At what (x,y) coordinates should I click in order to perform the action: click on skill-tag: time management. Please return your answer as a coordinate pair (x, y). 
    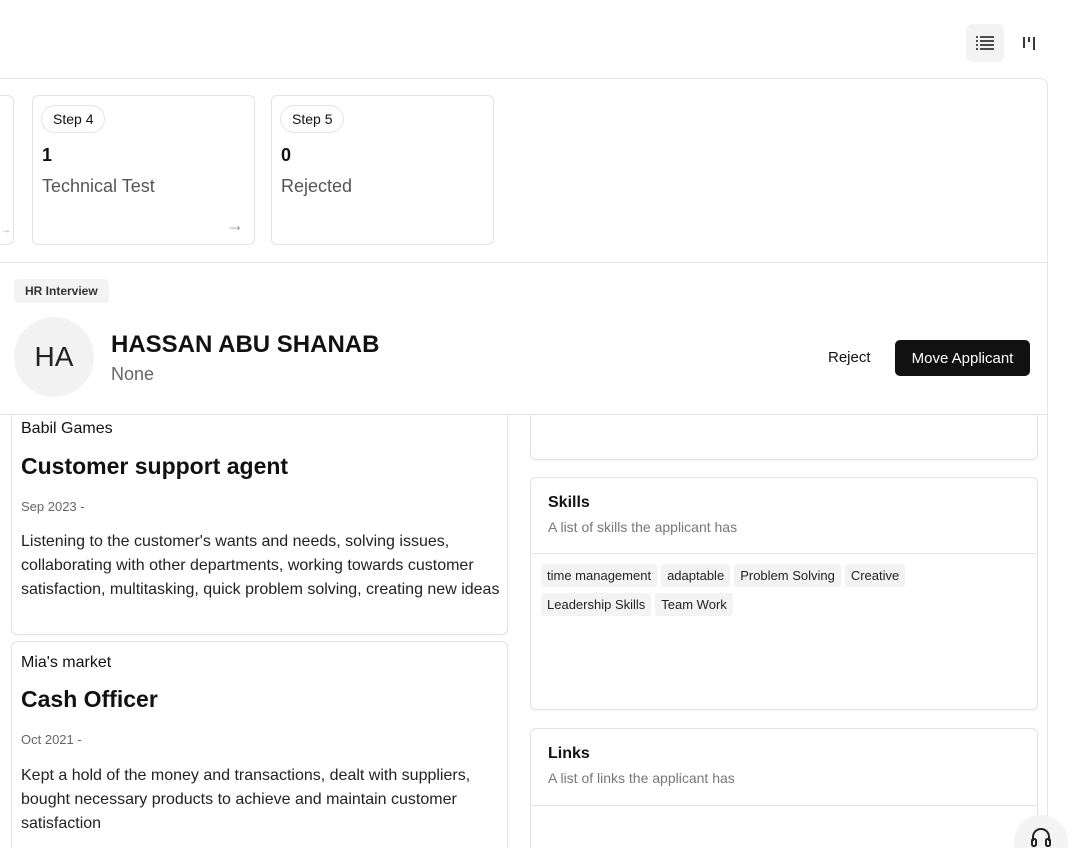
    Looking at the image, I should click on (599, 575).